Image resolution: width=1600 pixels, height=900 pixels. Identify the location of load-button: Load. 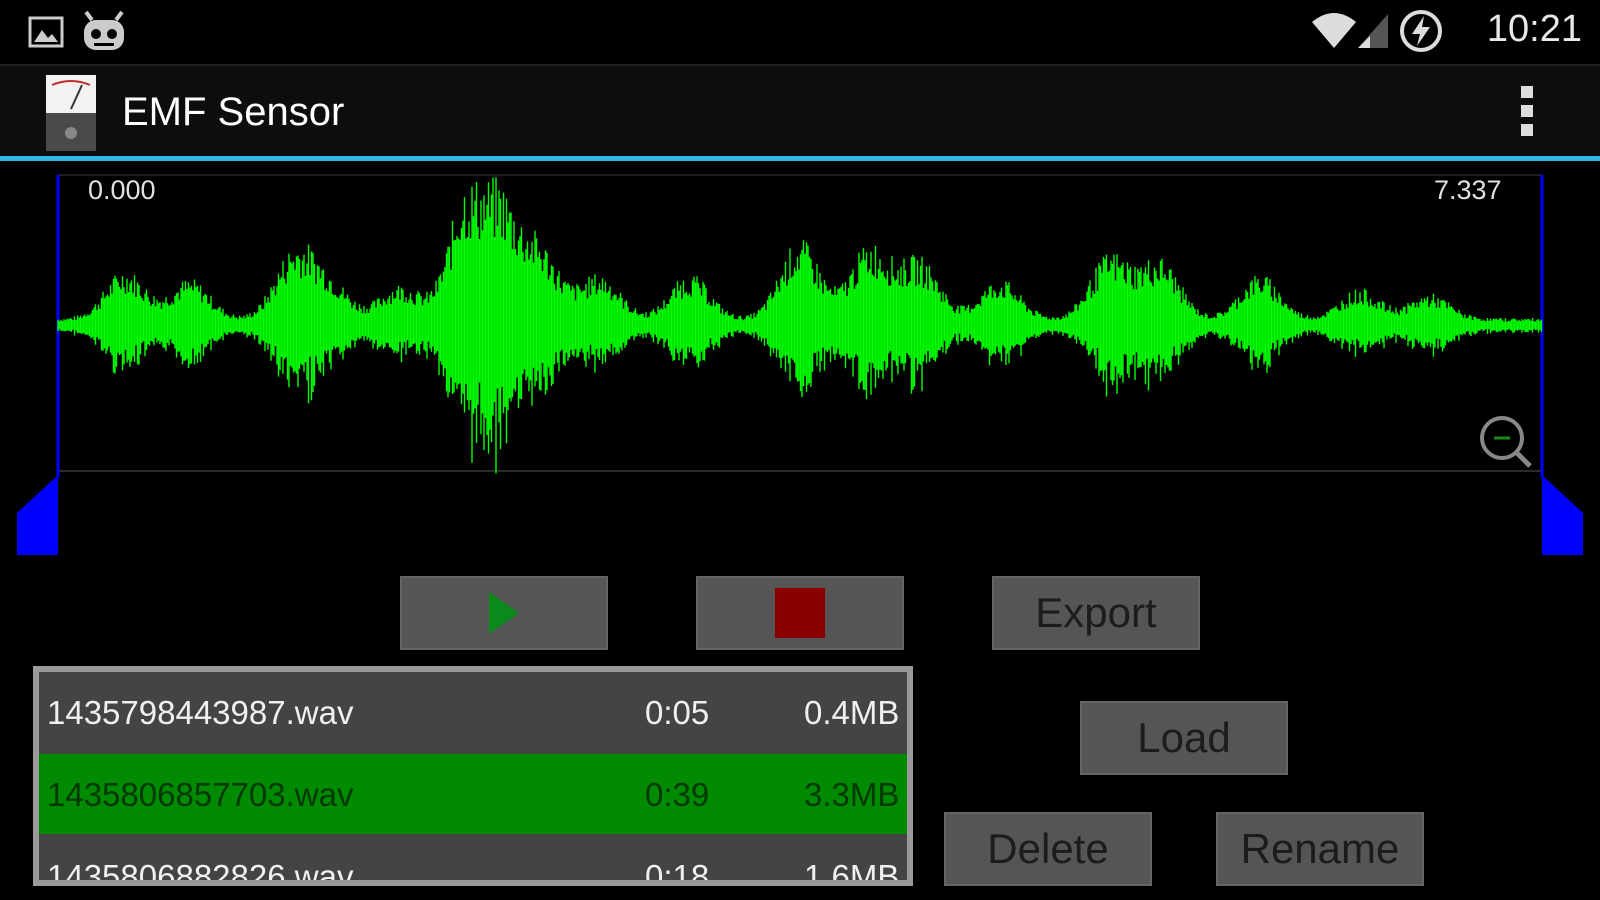
(1184, 738).